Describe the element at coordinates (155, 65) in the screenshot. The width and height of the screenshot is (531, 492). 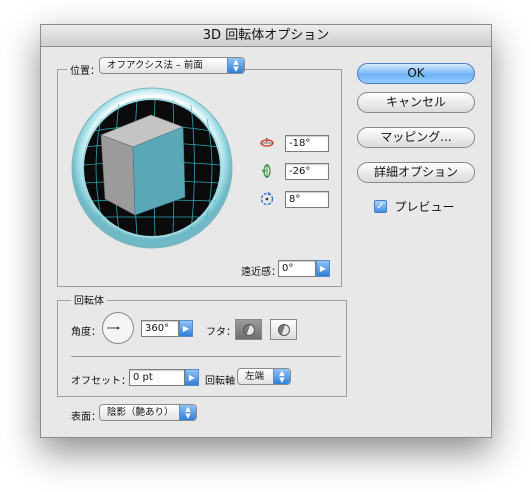
I see `position-preset-value: オフアクシス法 – 前面` at that location.